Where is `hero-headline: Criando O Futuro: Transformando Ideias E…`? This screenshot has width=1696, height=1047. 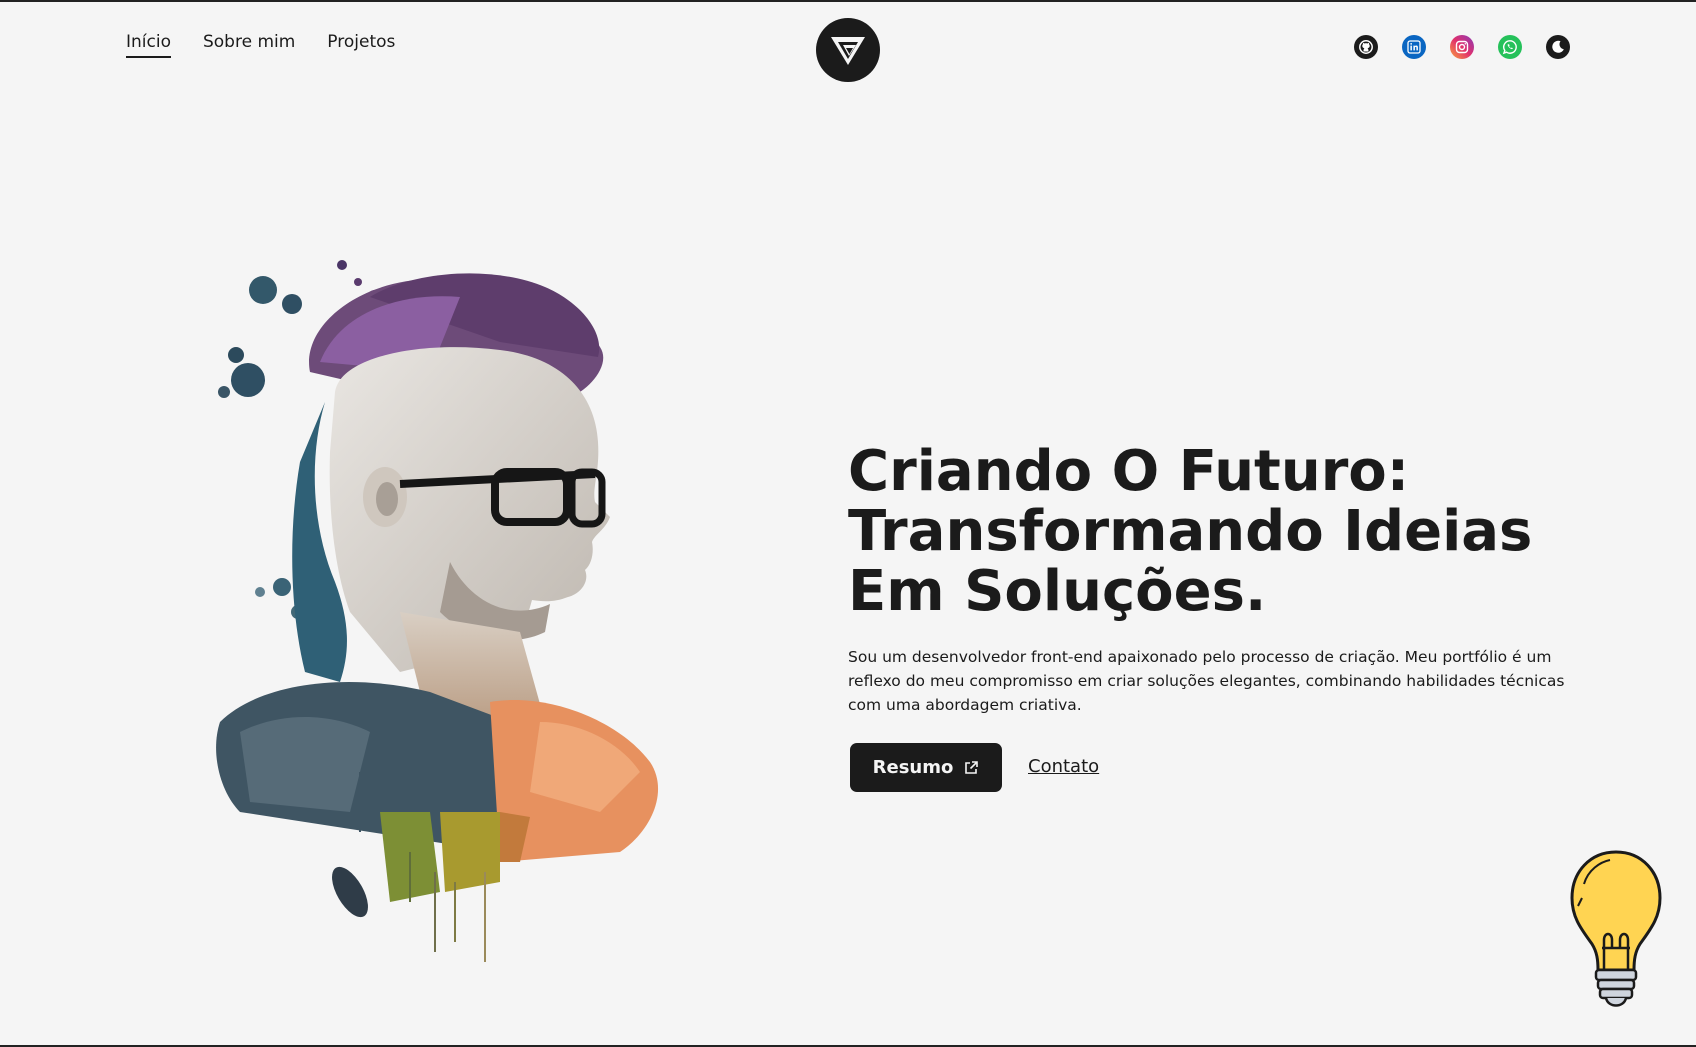 hero-headline: Criando O Futuro: Transformando Ideias E… is located at coordinates (1228, 532).